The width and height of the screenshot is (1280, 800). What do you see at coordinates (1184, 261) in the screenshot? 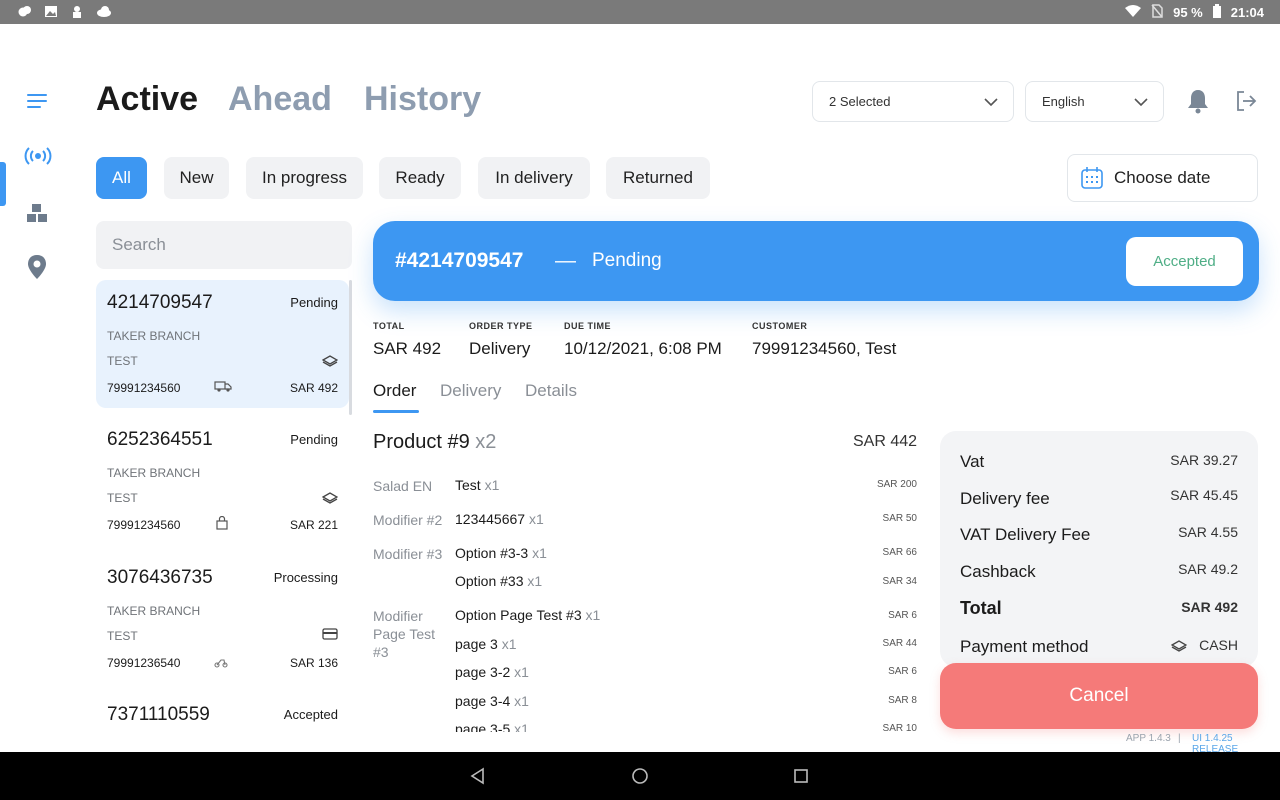
I see `accept-order-button: Accepted` at bounding box center [1184, 261].